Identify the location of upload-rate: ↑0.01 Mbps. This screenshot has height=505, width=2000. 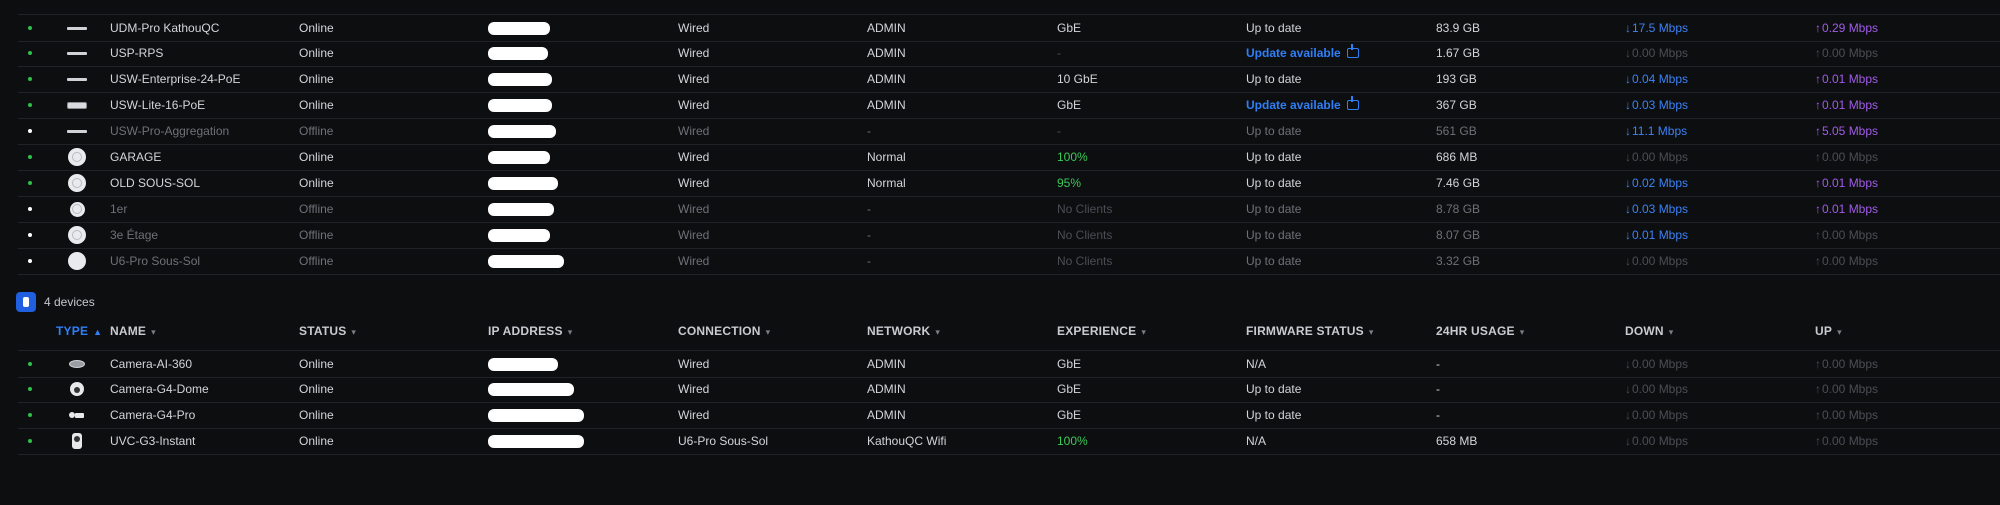
(1846, 79).